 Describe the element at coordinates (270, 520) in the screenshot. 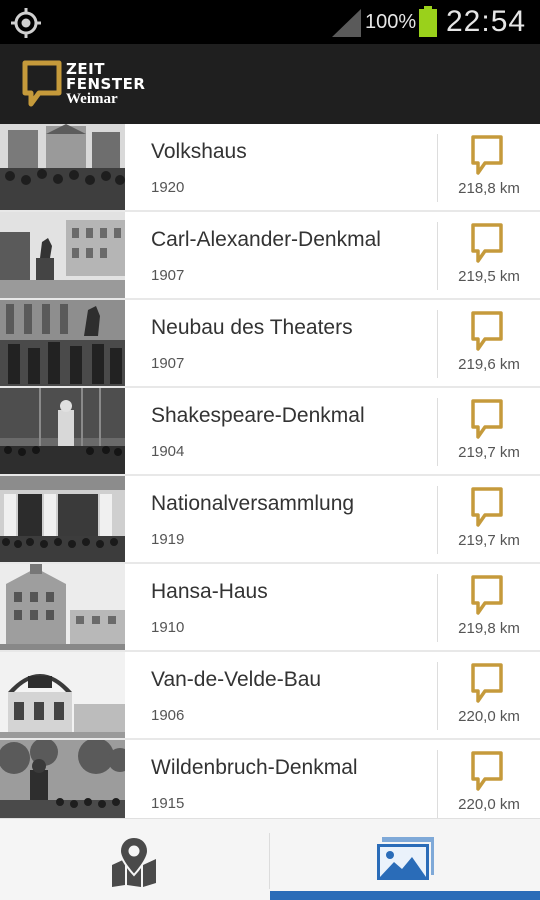

I see `list-item: Nationalversammlung 1919 219,7 km` at that location.